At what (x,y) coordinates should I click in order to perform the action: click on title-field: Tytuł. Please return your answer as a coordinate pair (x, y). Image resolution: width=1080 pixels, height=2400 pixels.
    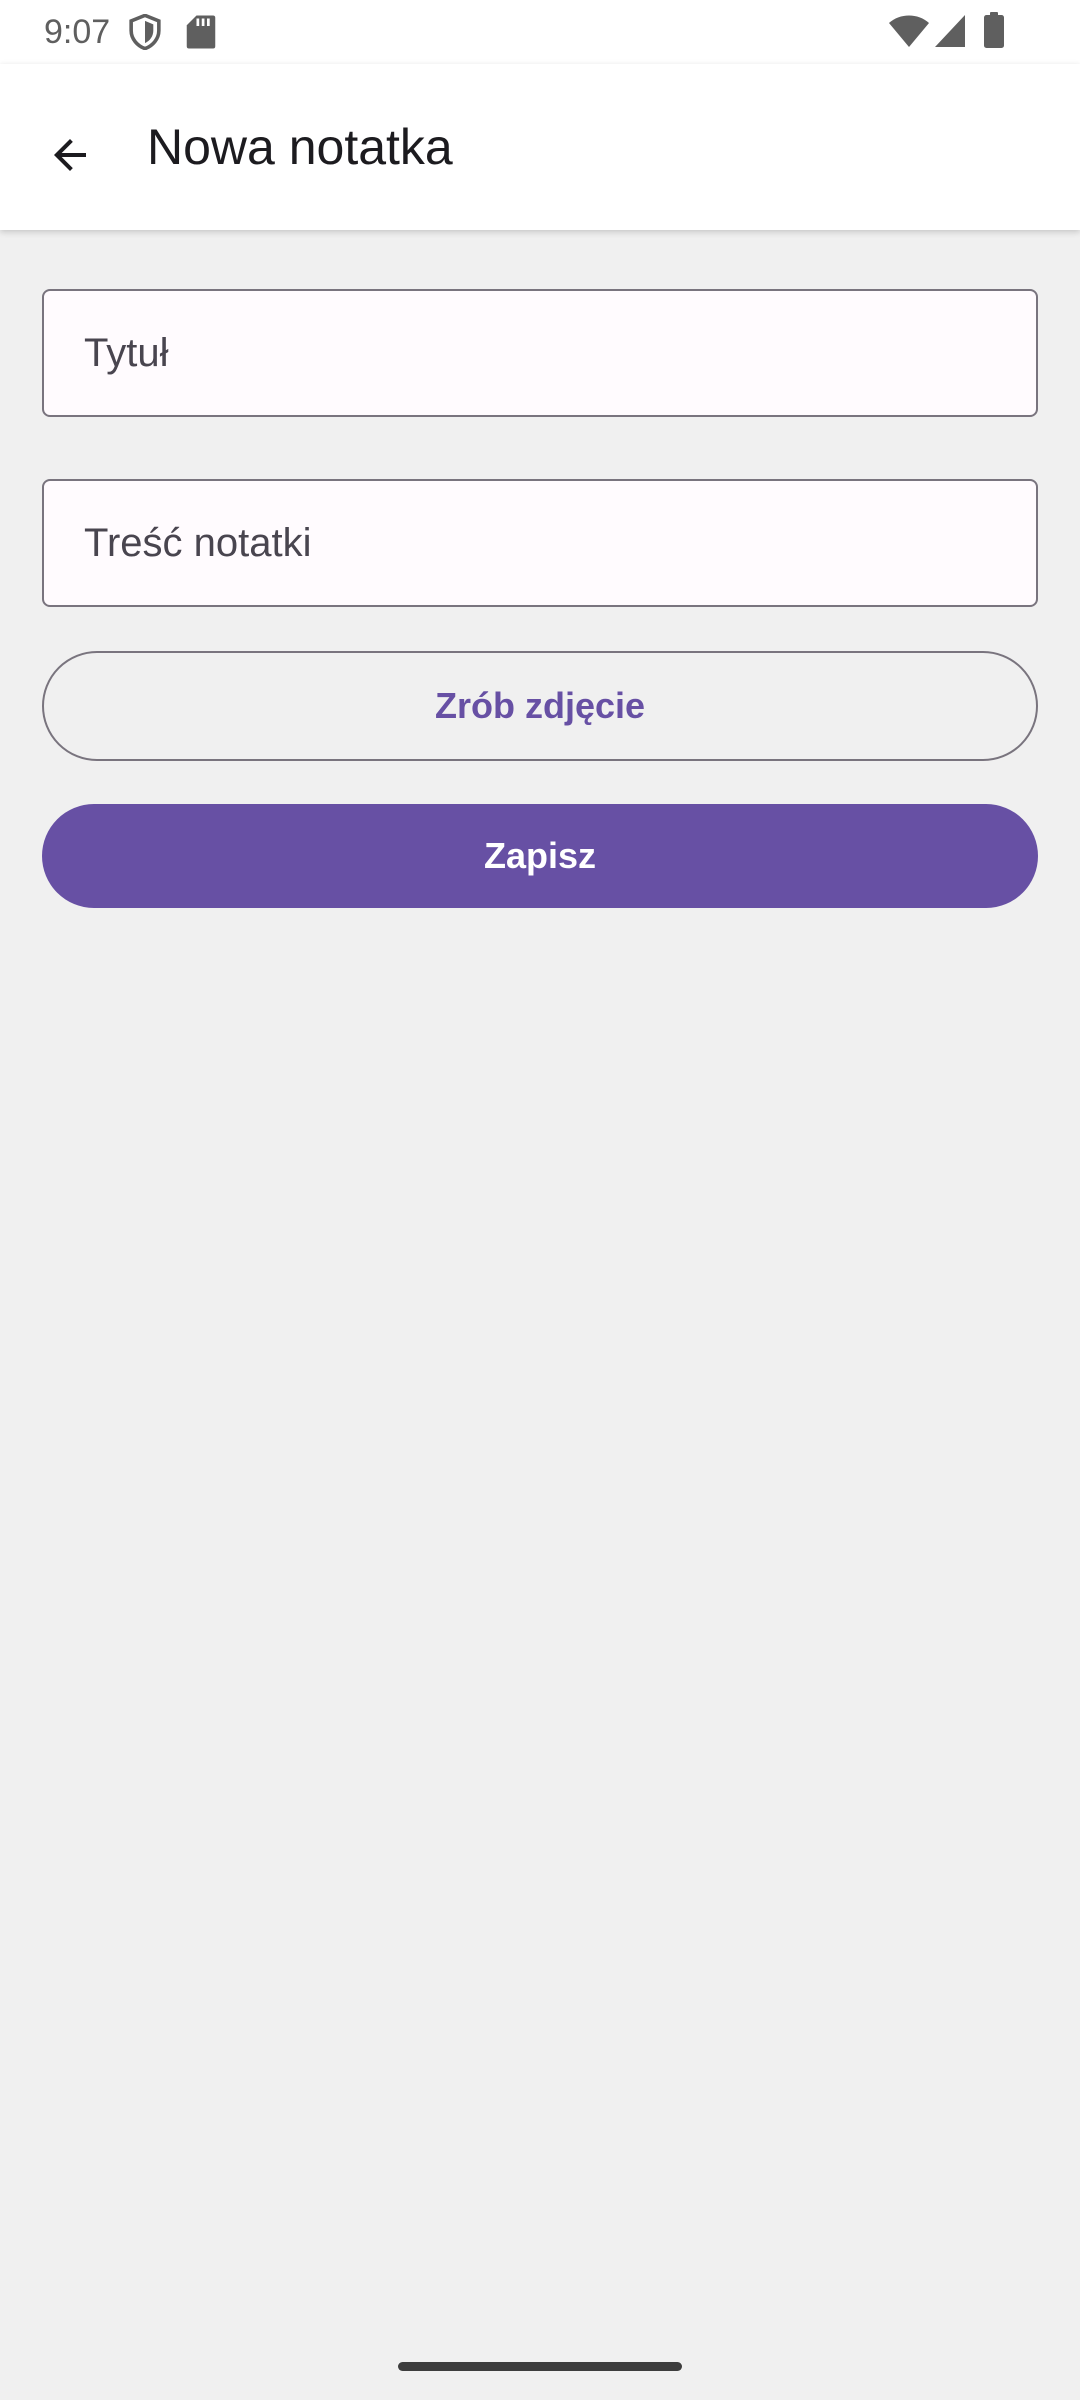
    Looking at the image, I should click on (540, 353).